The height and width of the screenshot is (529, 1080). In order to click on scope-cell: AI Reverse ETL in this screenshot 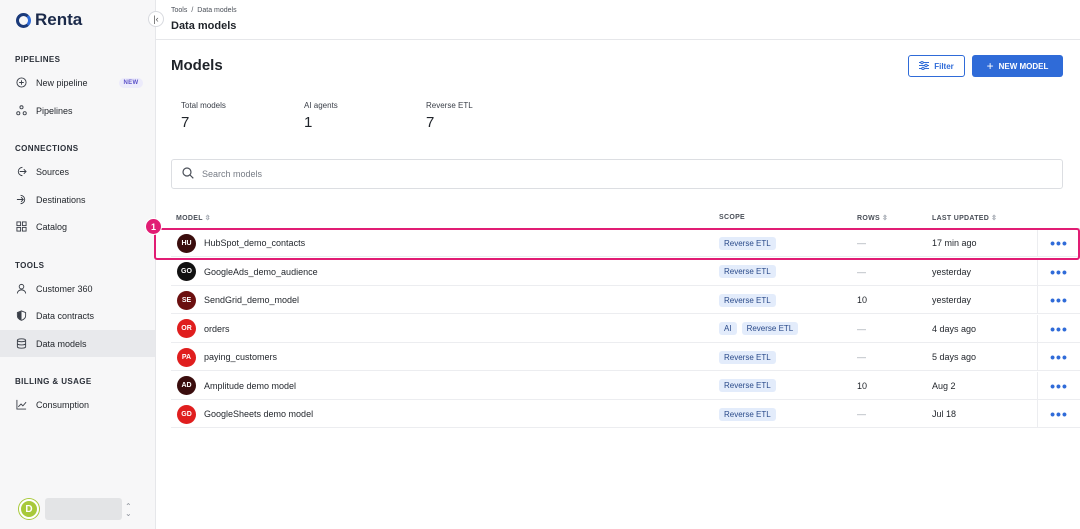, I will do `click(761, 329)`.